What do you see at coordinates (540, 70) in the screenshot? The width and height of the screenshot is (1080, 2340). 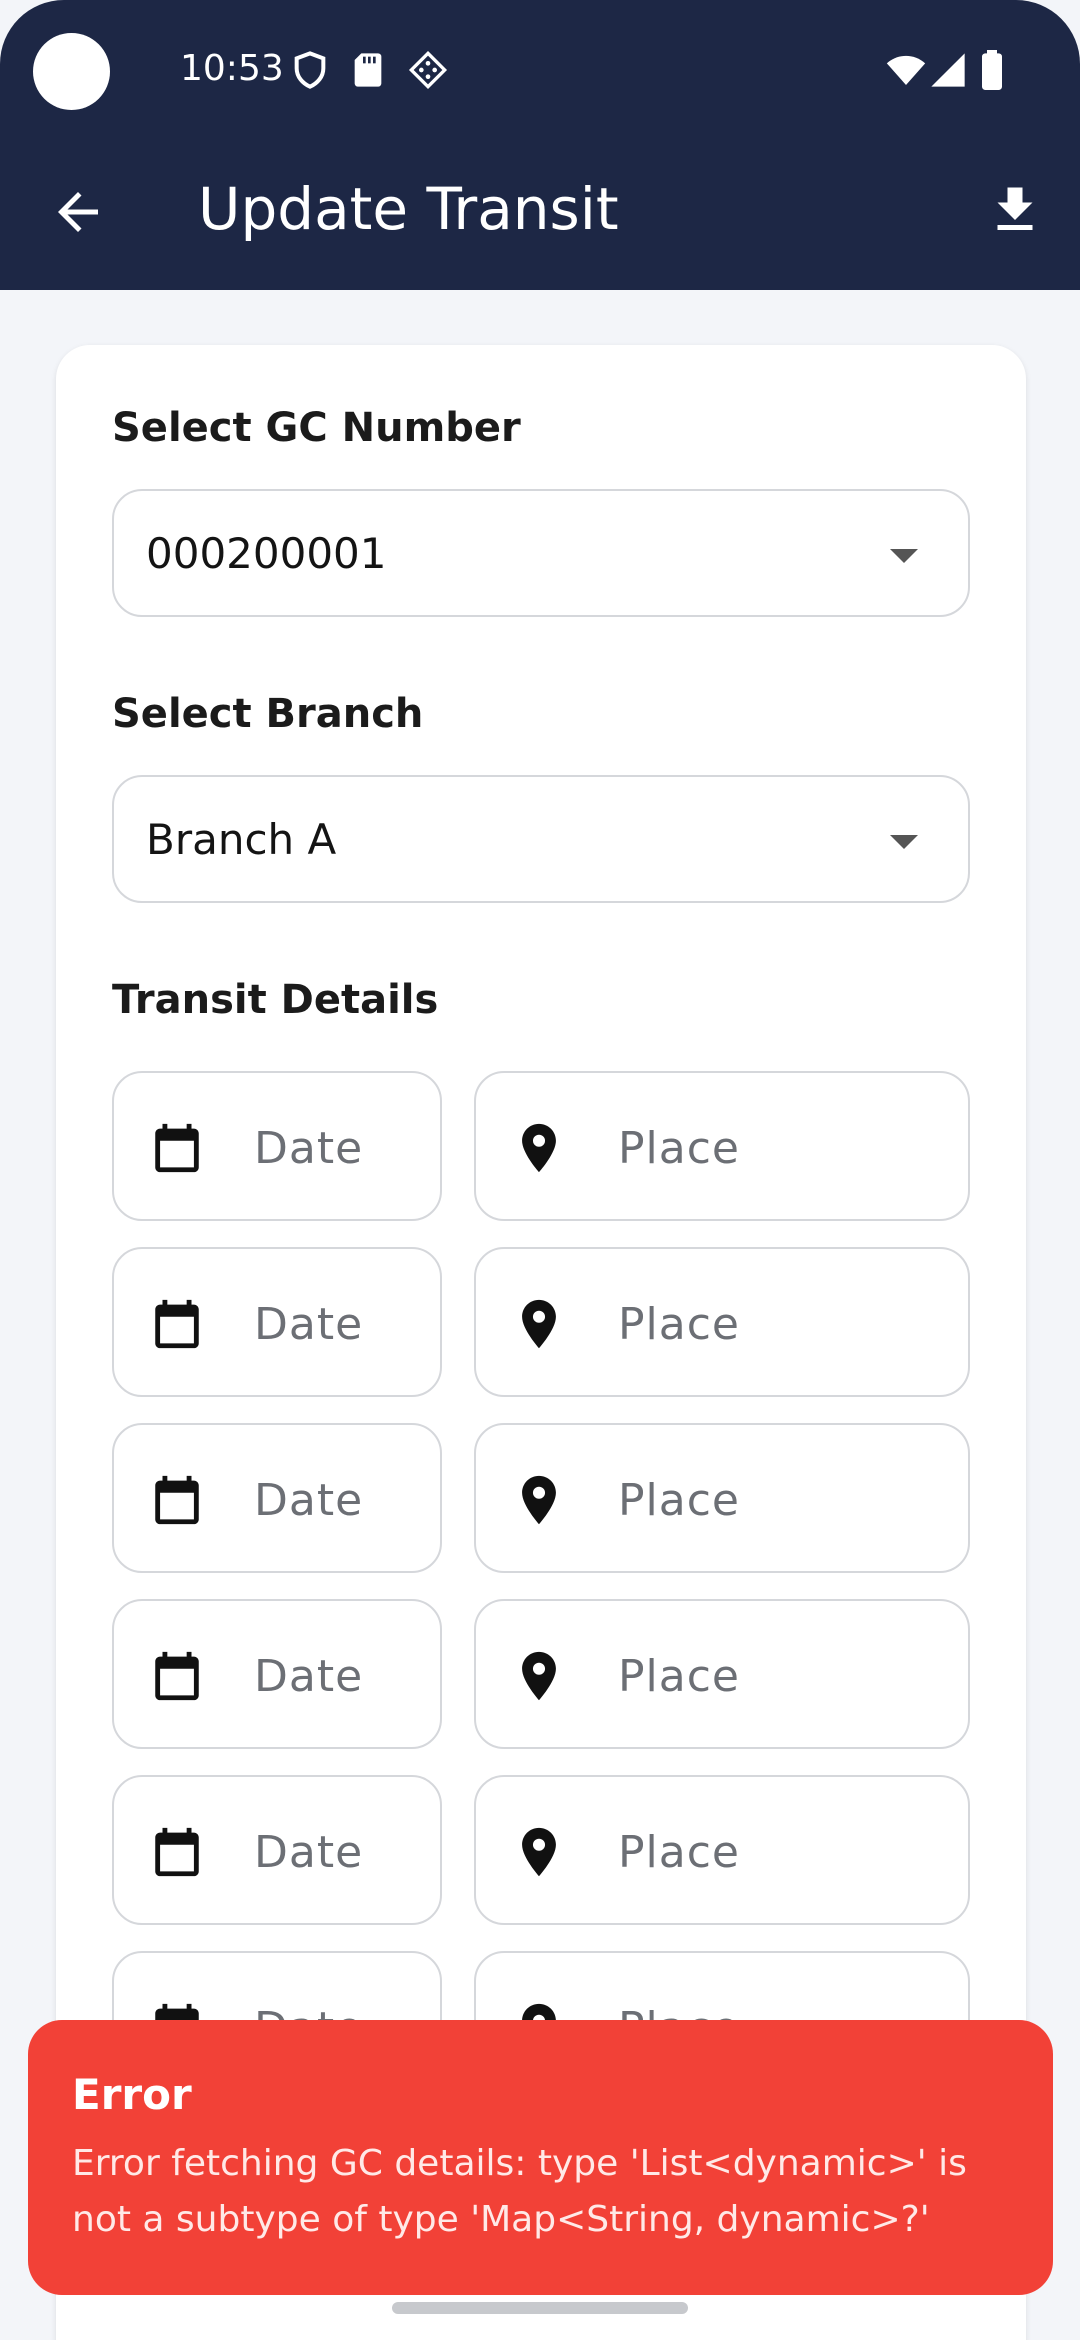 I see `status-bar: 10:53` at bounding box center [540, 70].